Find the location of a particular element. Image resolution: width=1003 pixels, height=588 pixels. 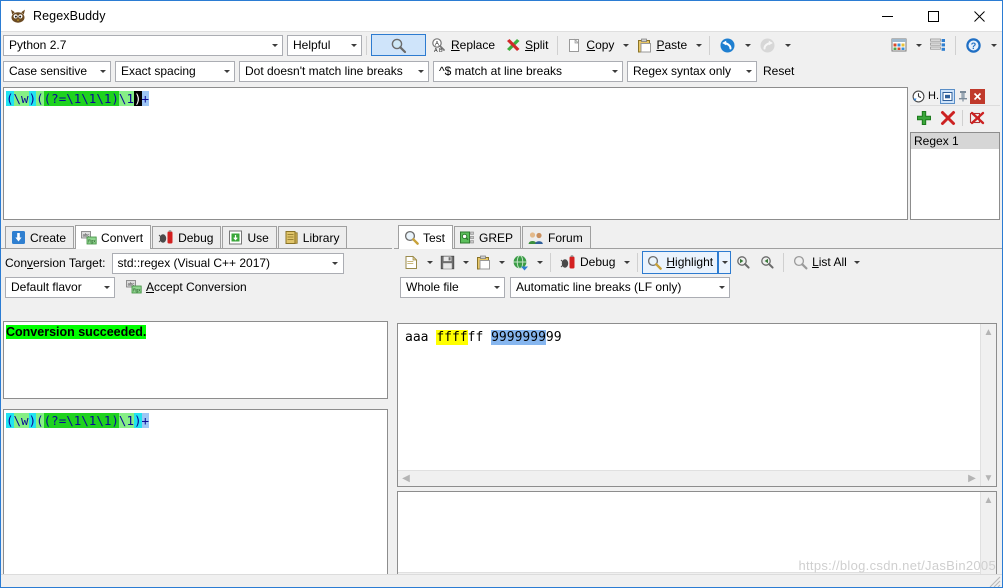

spacing-combo: Exact spacing is located at coordinates (175, 71).